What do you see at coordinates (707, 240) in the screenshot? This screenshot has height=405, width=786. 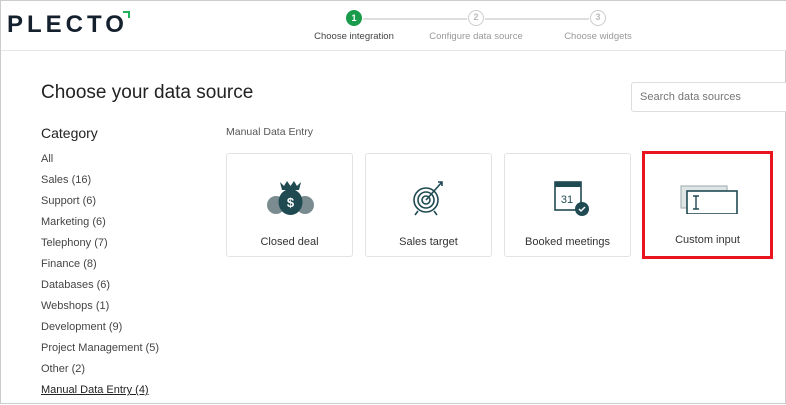 I see `card-label: Custom input` at bounding box center [707, 240].